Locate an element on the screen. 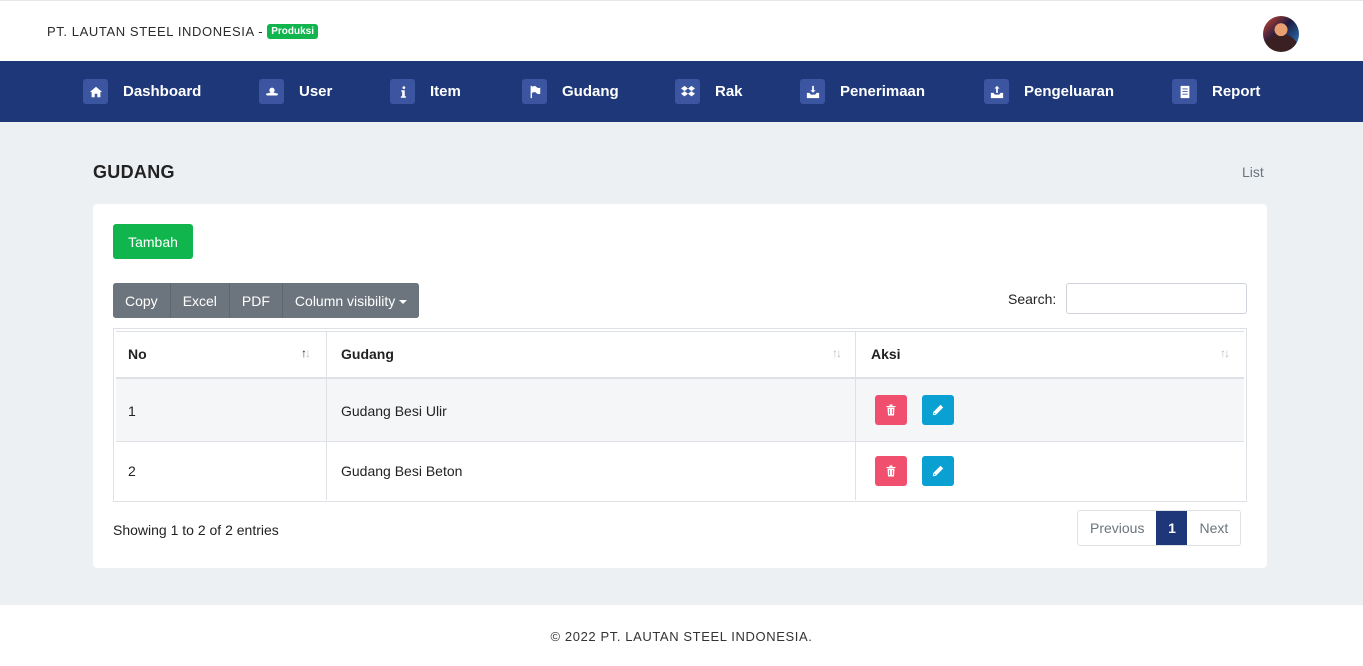 The width and height of the screenshot is (1363, 666). copy-button: Copy is located at coordinates (142, 300).